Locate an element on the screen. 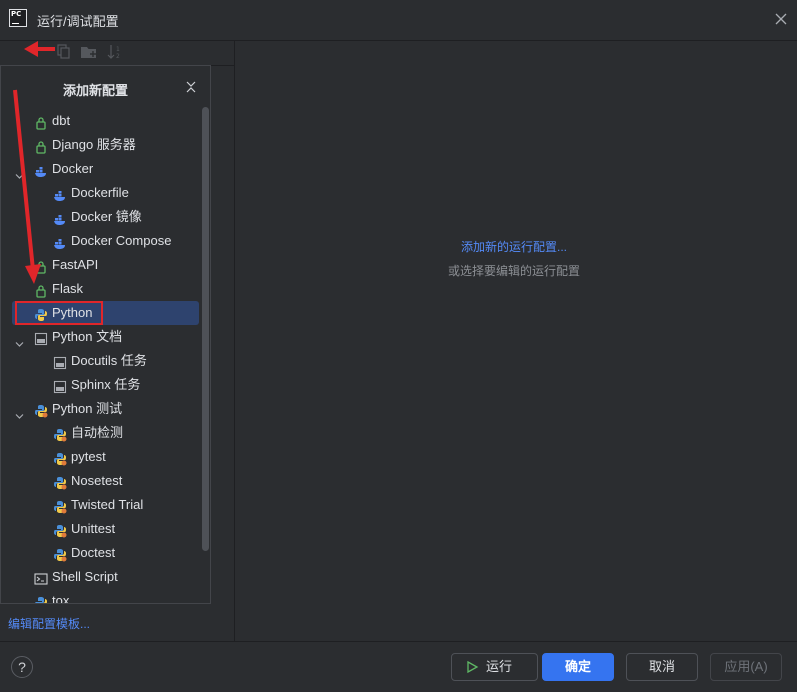 The width and height of the screenshot is (797, 692). config-type-label: tox is located at coordinates (61, 598).